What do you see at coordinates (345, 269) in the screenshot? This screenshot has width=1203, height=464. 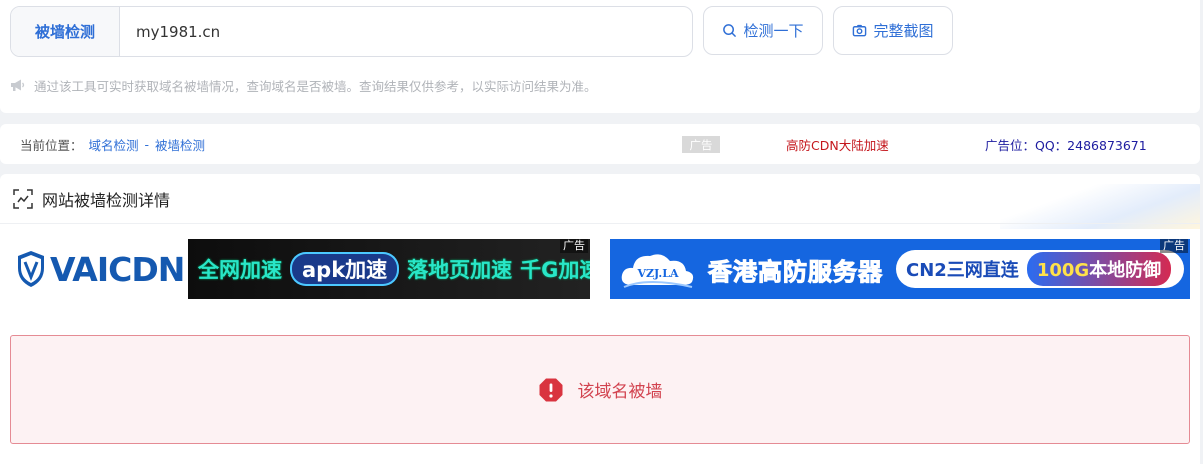 I see `vaicdn-seg-2: apk加速` at bounding box center [345, 269].